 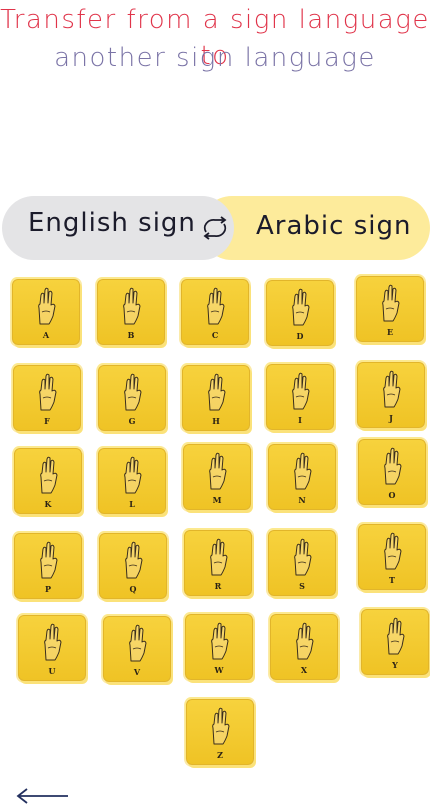 I want to click on sign-card-j: J, so click(x=391, y=395).